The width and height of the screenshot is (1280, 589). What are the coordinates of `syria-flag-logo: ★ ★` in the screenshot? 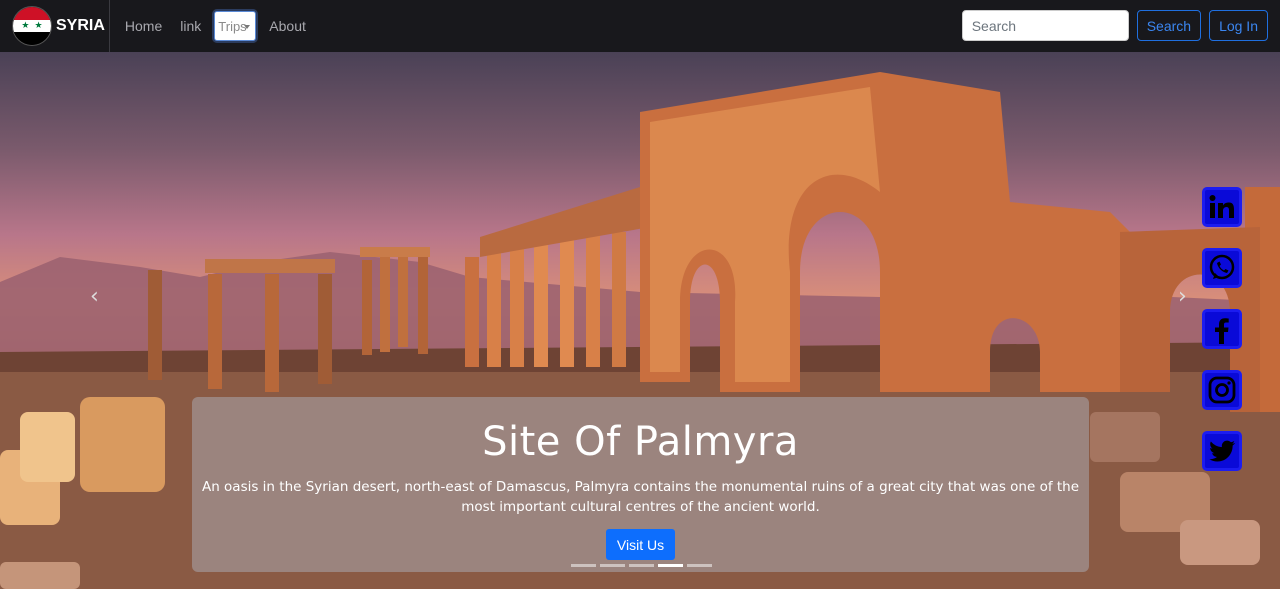 It's located at (32, 26).